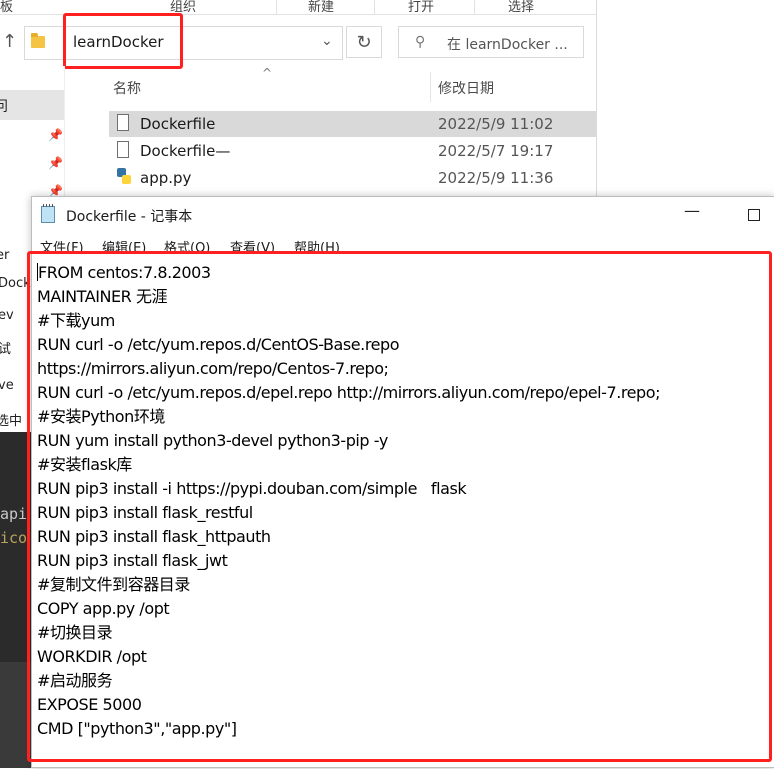 The image size is (774, 769). What do you see at coordinates (420, 42) in the screenshot?
I see `search-icon: ⚲` at bounding box center [420, 42].